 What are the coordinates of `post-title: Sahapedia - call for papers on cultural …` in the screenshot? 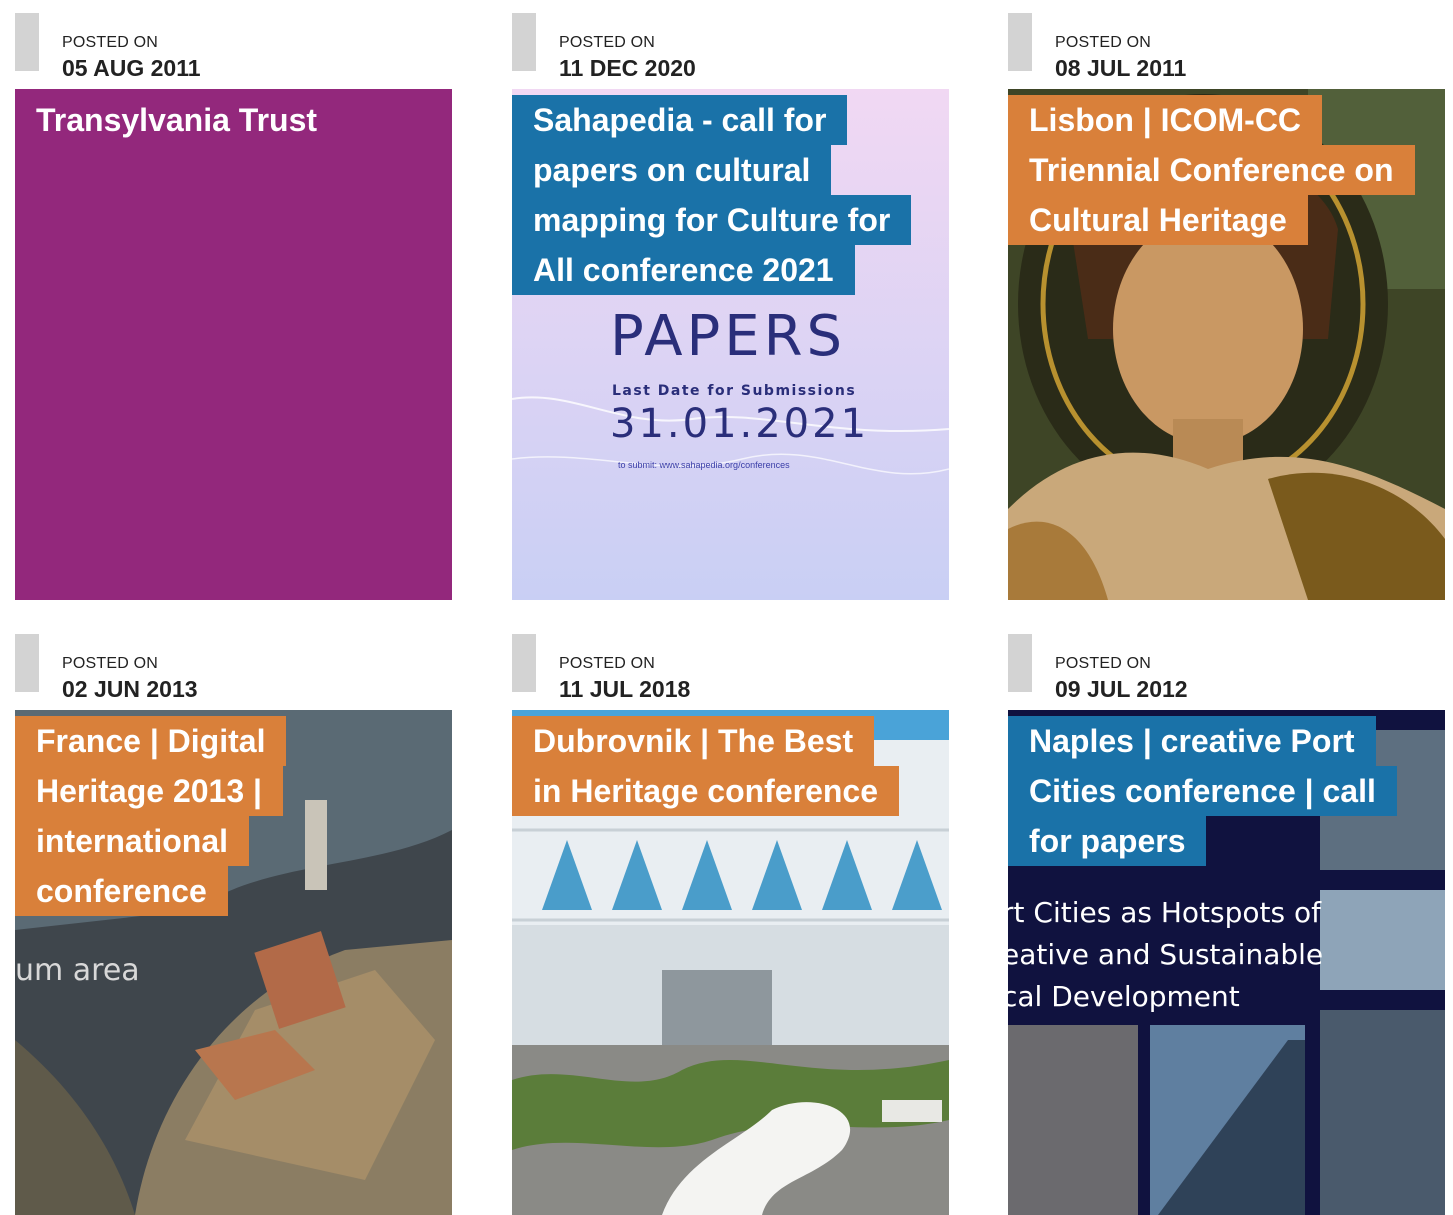 It's located at (712, 195).